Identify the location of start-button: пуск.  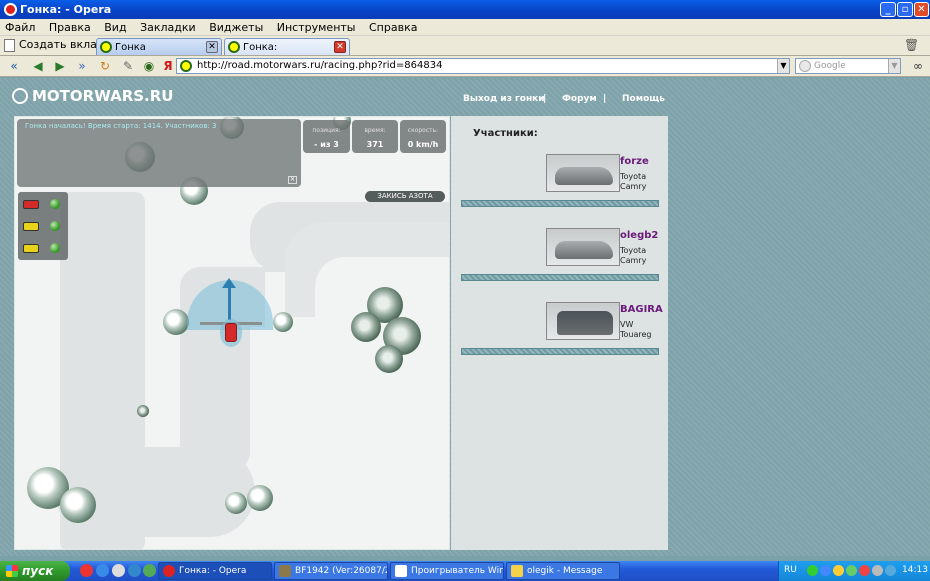
(35, 571).